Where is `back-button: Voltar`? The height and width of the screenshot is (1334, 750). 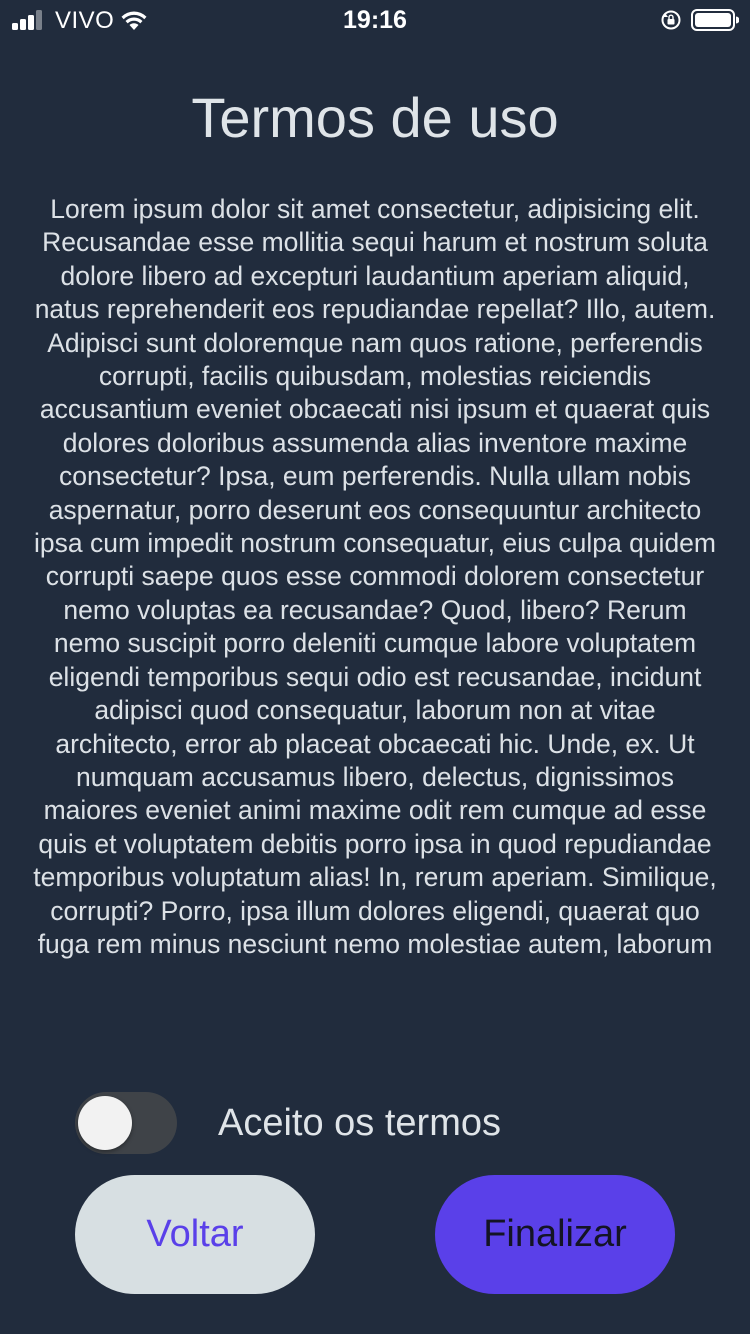 back-button: Voltar is located at coordinates (195, 1234).